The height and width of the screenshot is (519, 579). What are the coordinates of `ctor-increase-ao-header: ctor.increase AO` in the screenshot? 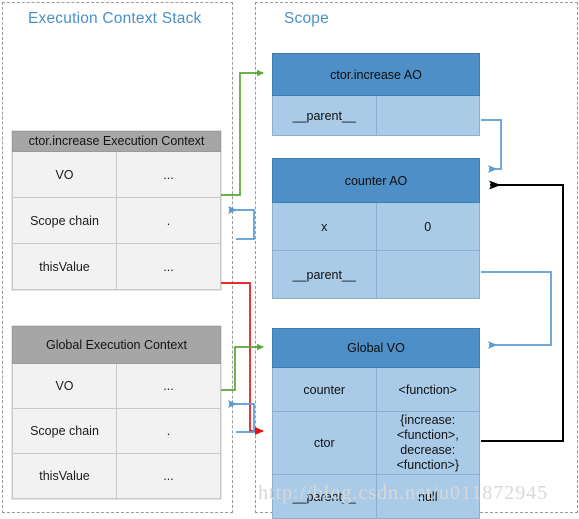 It's located at (376, 74).